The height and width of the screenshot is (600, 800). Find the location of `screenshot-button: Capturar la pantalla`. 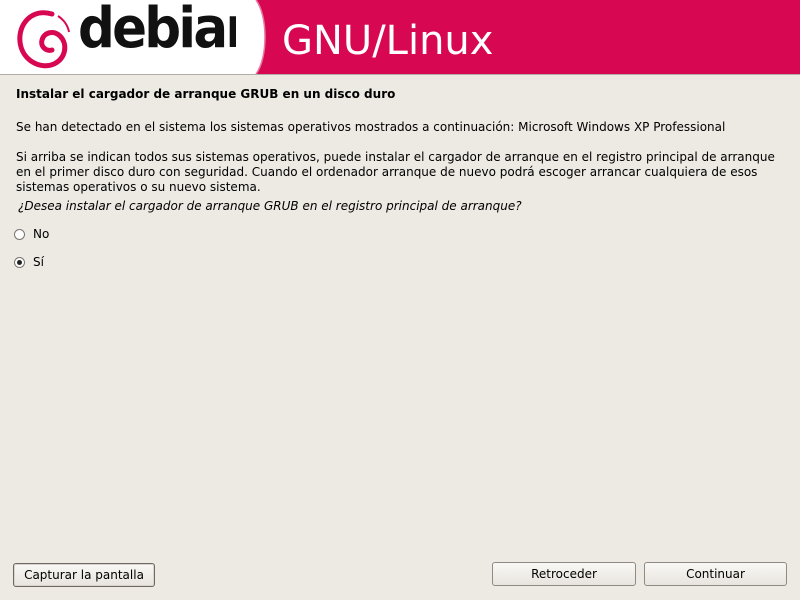

screenshot-button: Capturar la pantalla is located at coordinates (84, 575).